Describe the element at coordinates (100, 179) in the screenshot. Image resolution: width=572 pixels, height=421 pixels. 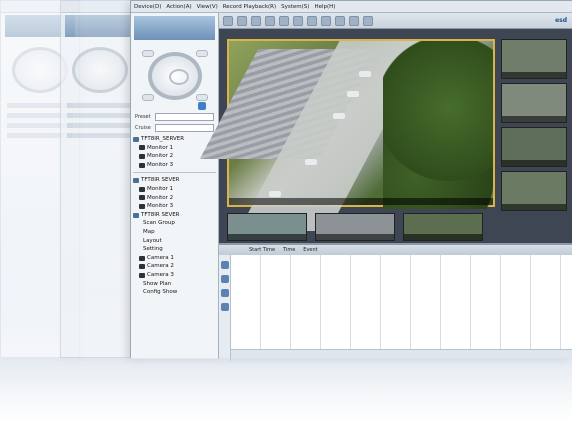
I see `ghost-window-middle` at that location.